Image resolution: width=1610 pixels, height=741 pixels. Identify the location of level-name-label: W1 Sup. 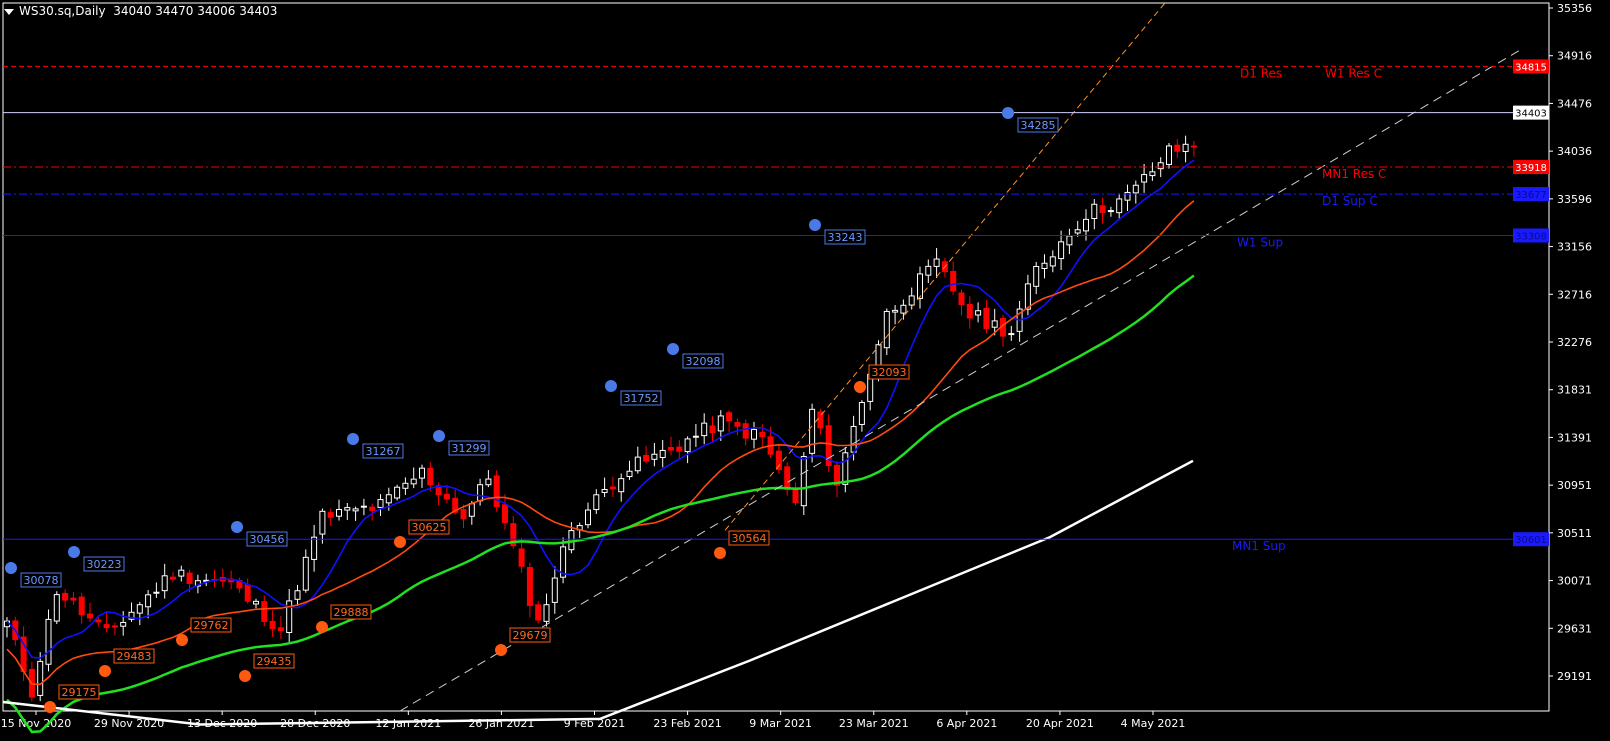
(1260, 242).